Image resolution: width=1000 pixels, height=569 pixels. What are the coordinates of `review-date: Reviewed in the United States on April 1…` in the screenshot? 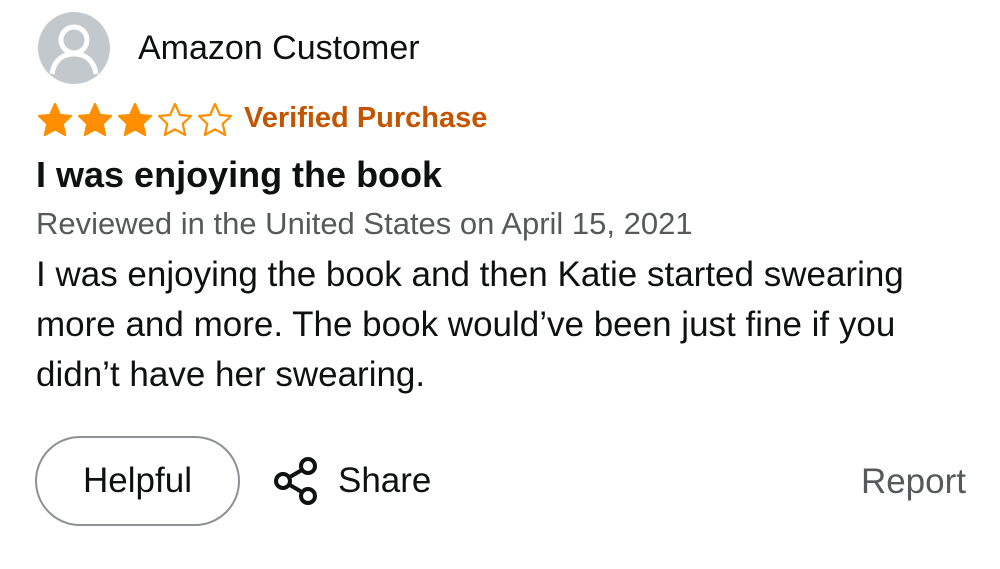 It's located at (364, 223).